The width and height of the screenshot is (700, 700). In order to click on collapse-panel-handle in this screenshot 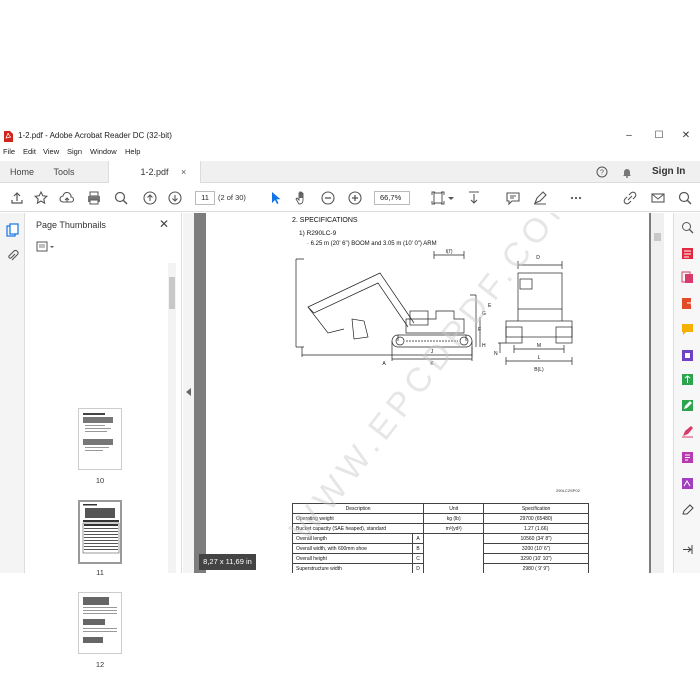, I will do `click(188, 393)`.